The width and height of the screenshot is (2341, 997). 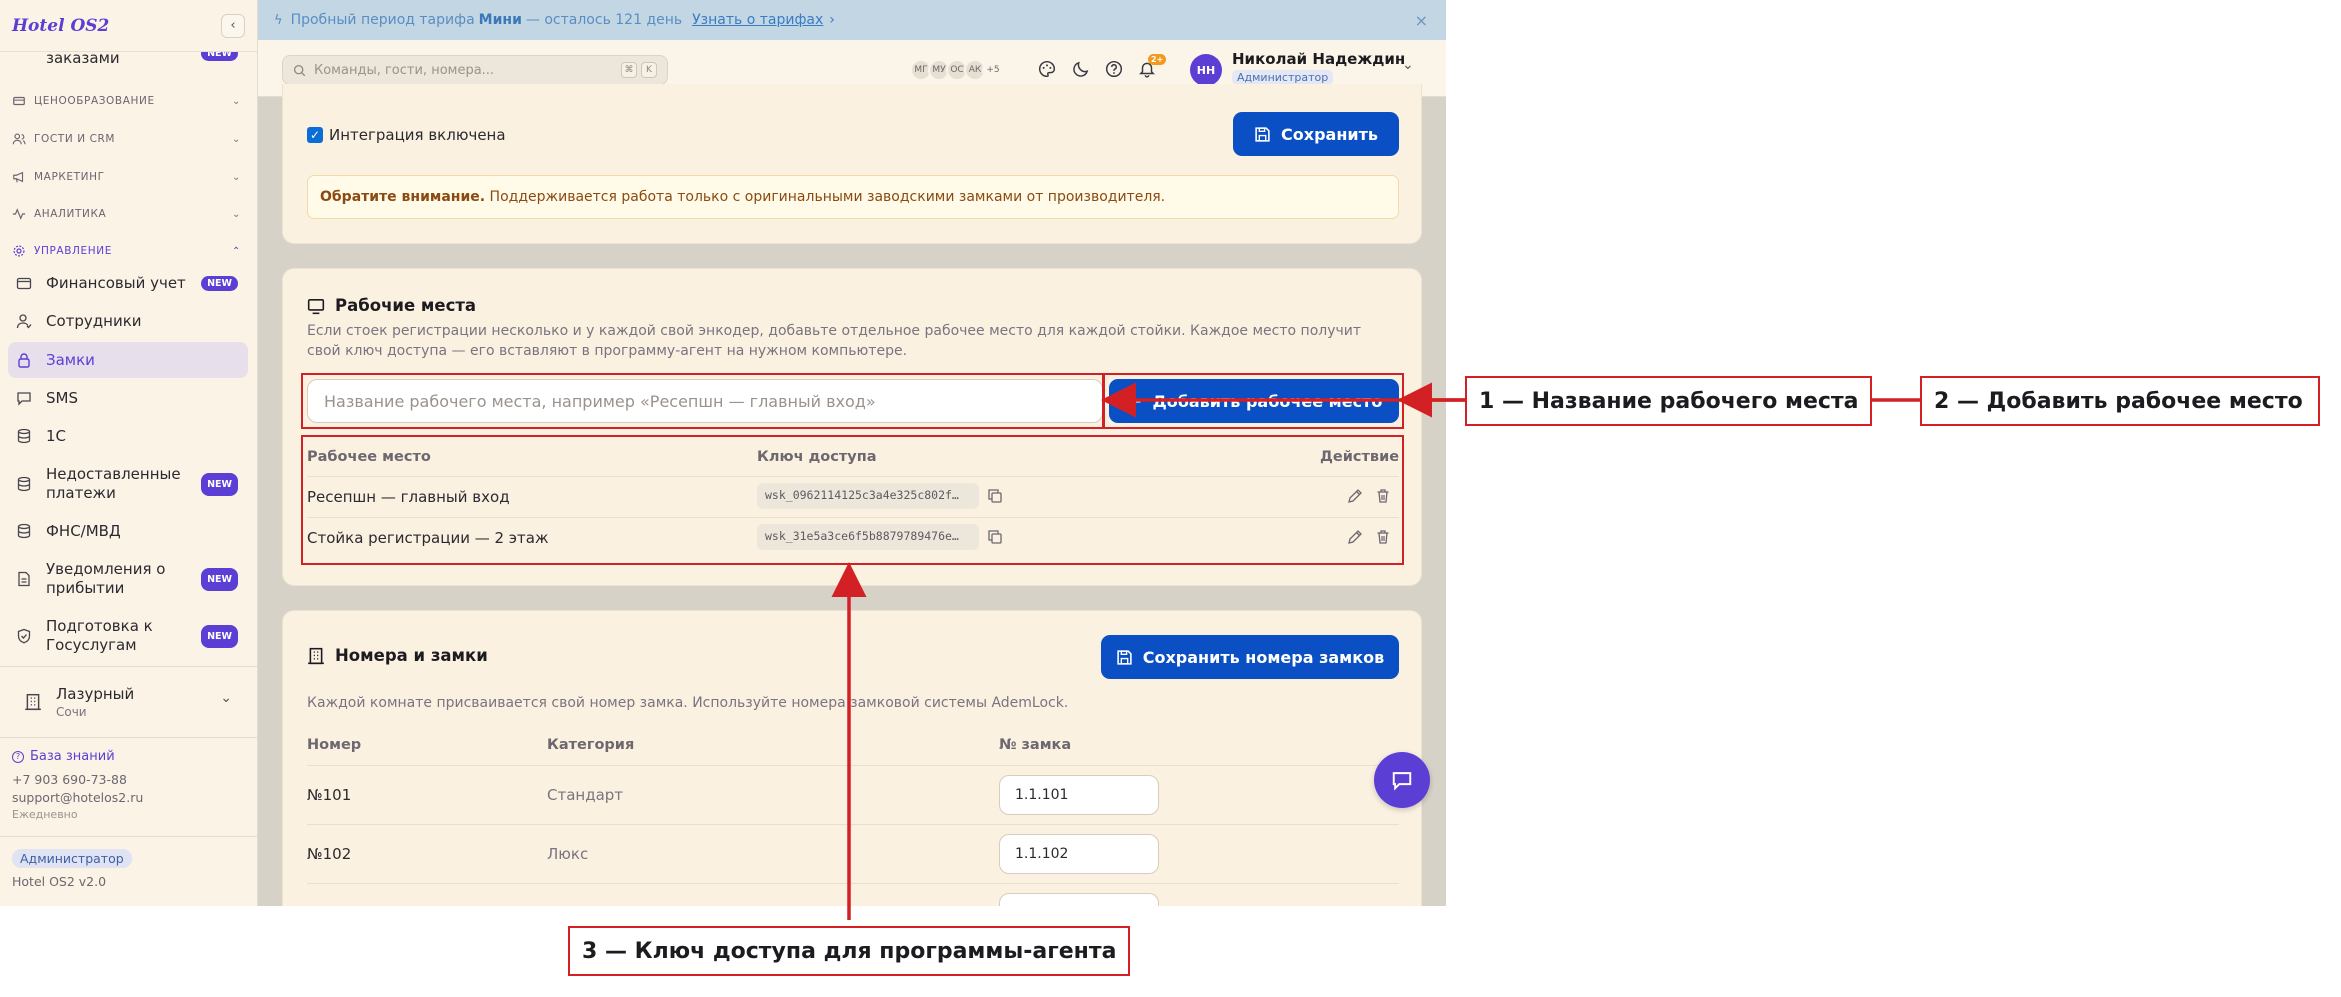 I want to click on lightning-icon: ϟ, so click(x=278, y=20).